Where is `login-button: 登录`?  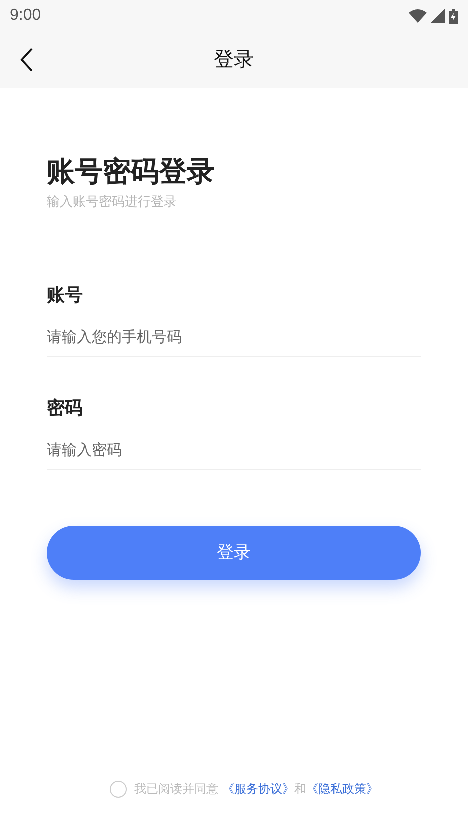
login-button: 登录 is located at coordinates (234, 553).